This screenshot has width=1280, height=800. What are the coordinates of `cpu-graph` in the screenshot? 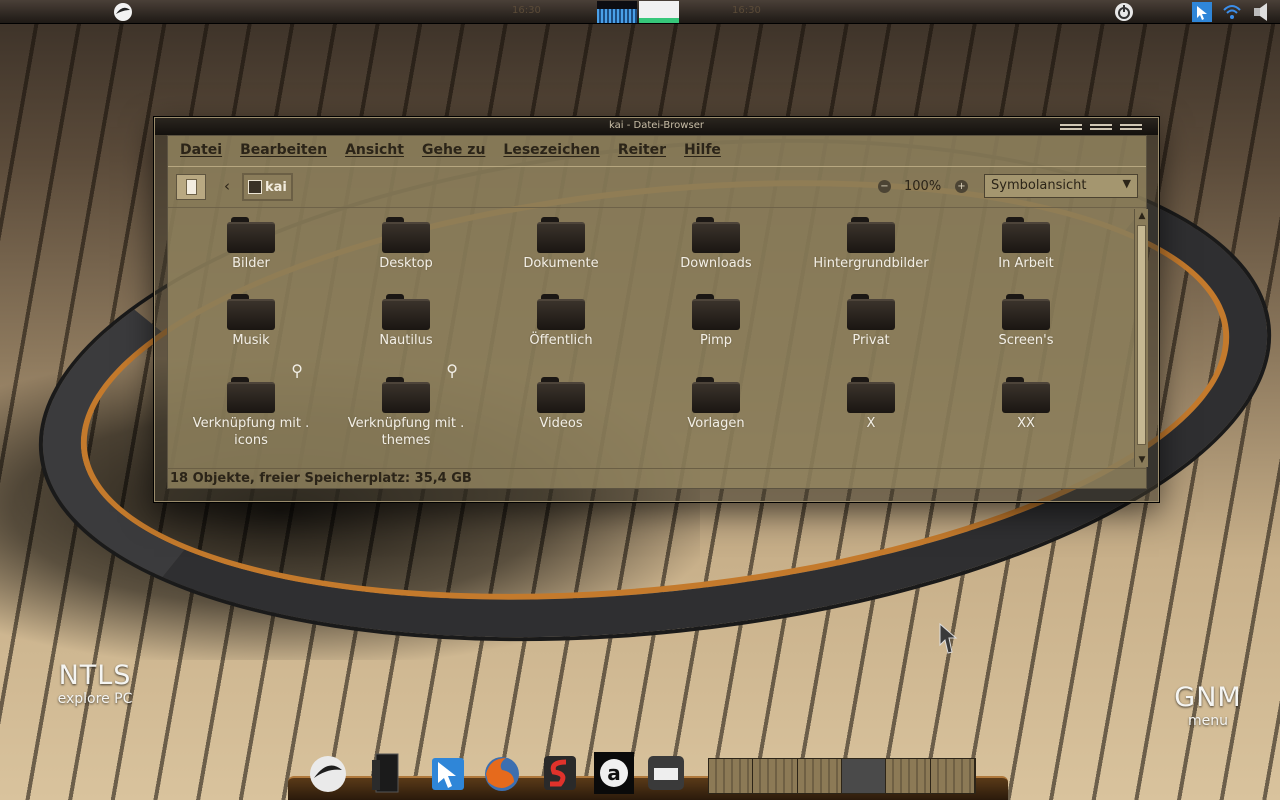 It's located at (617, 12).